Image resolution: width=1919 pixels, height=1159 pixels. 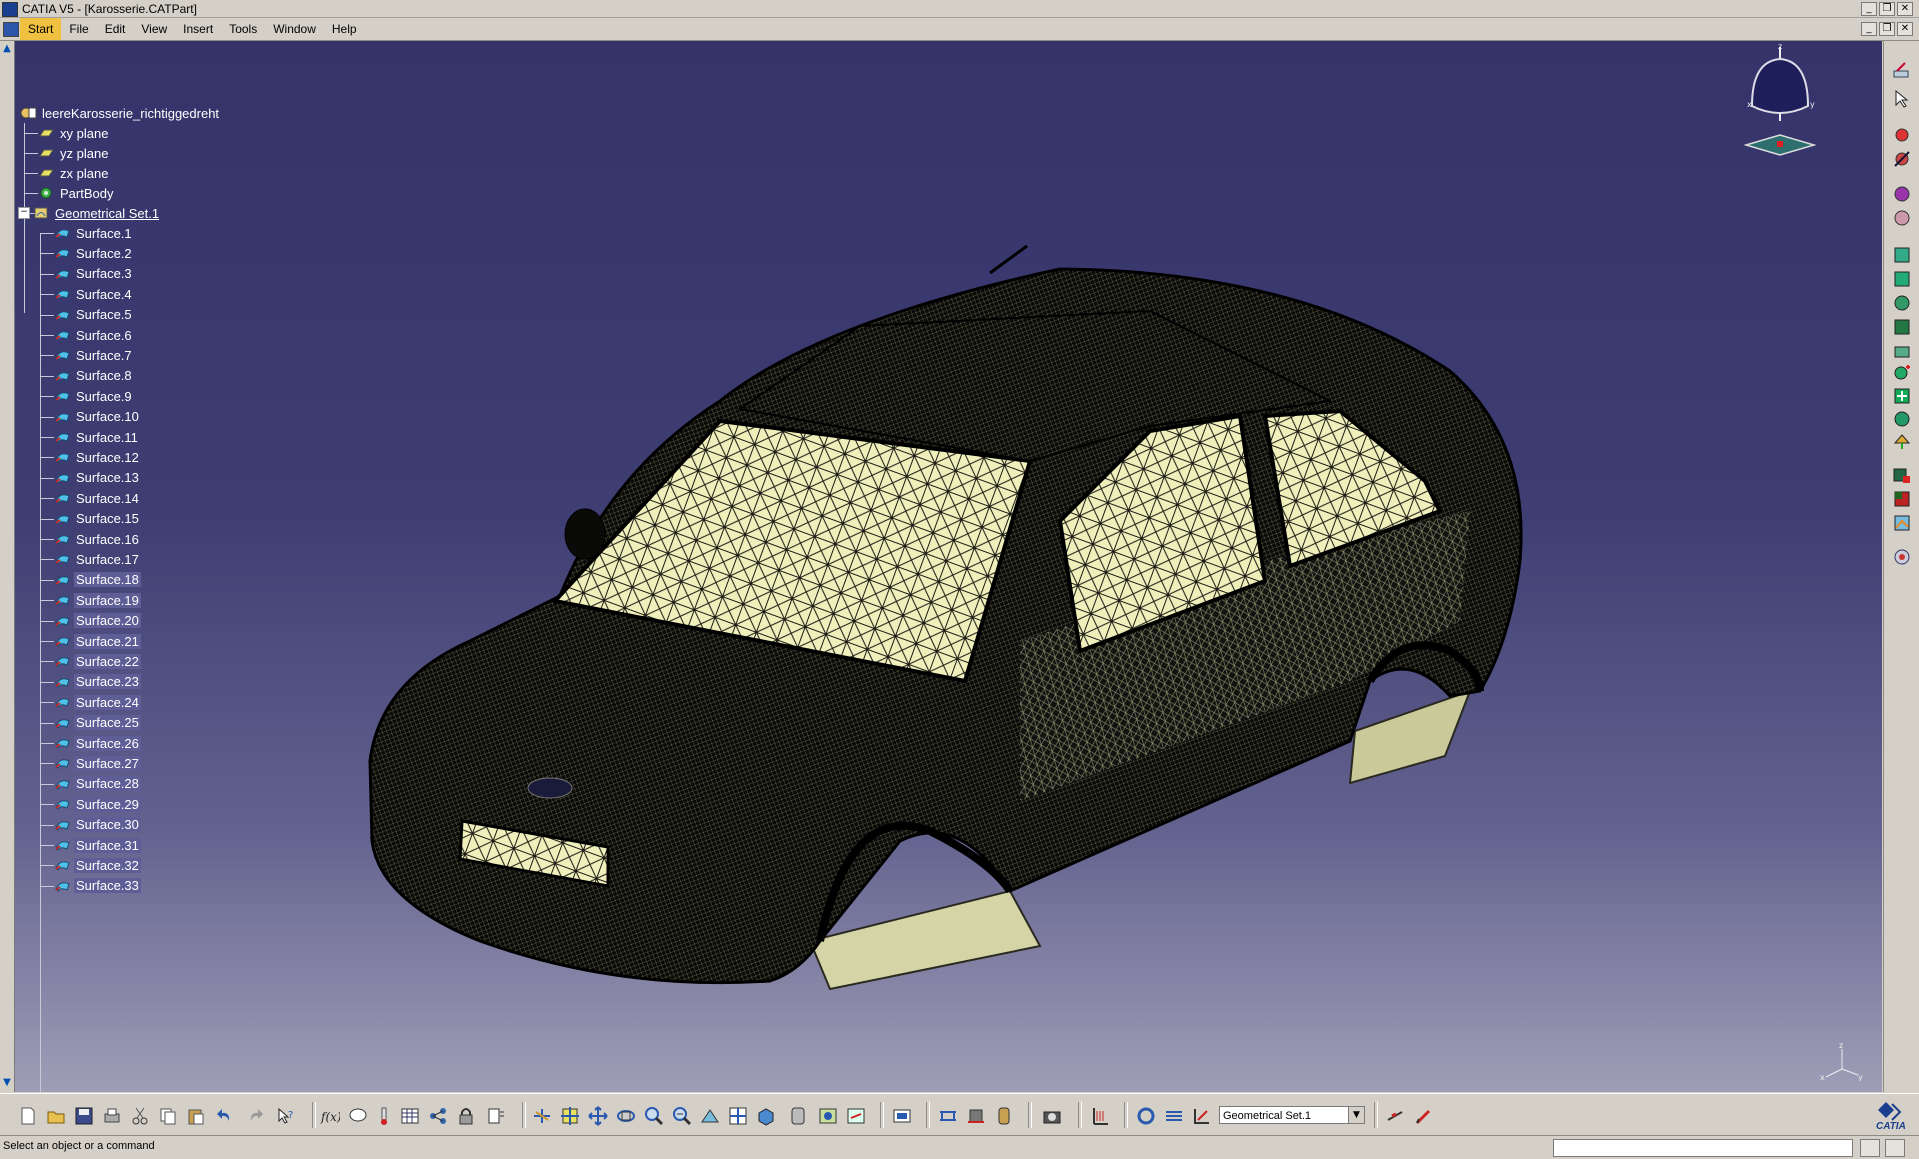 What do you see at coordinates (94, 355) in the screenshot?
I see `tree-item-surface: Surface.7` at bounding box center [94, 355].